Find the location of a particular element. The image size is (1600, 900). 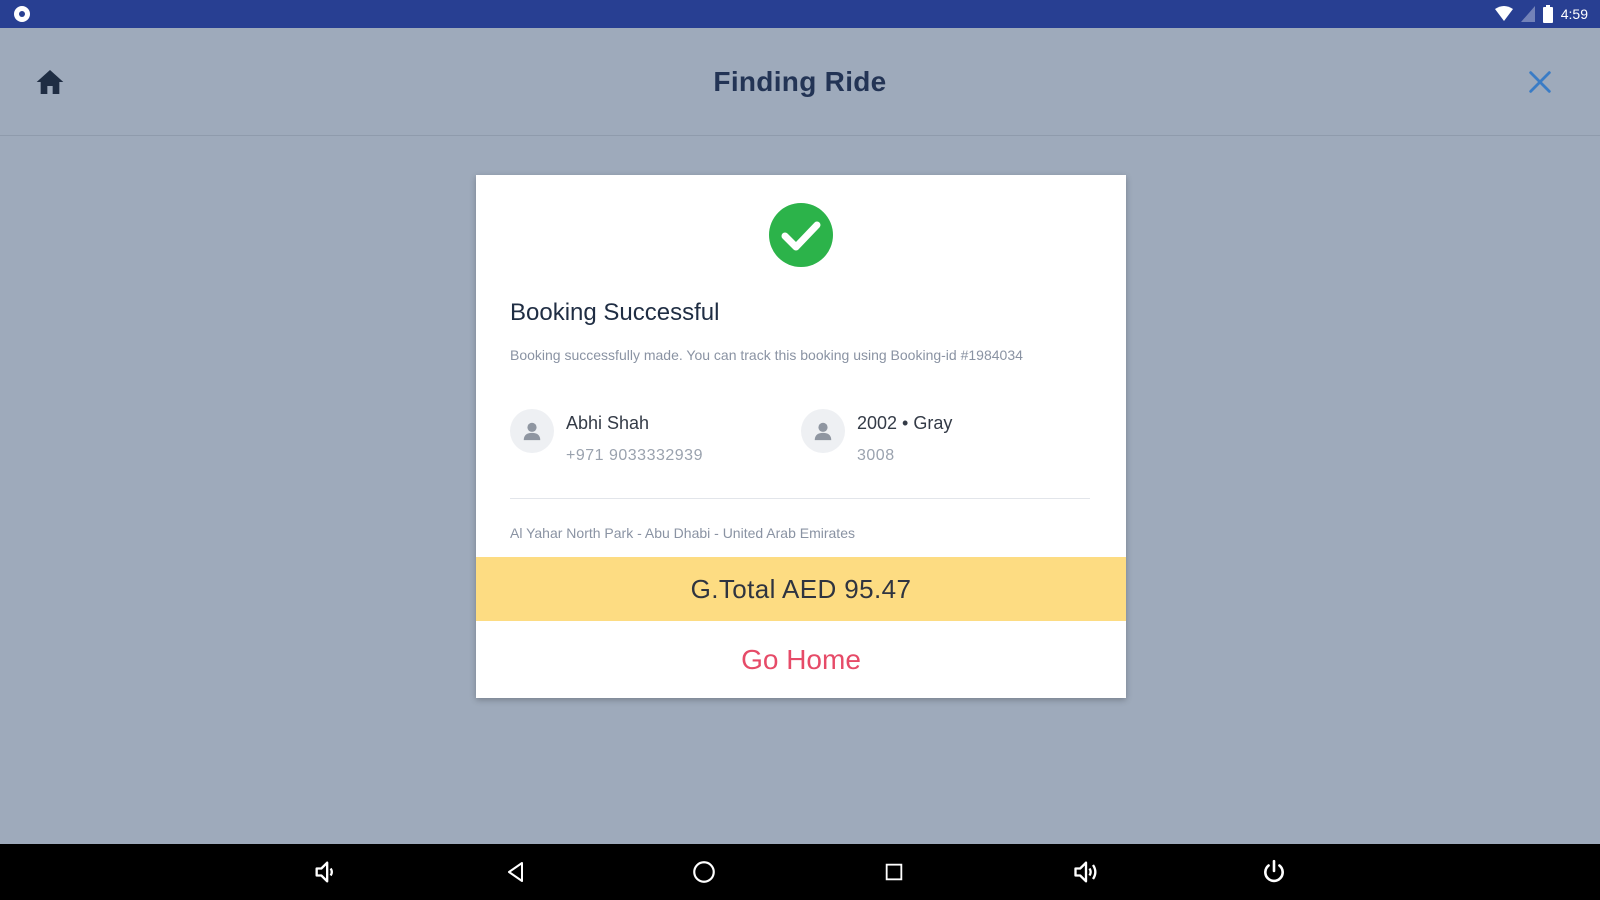

page-title: Finding Ride is located at coordinates (800, 81).